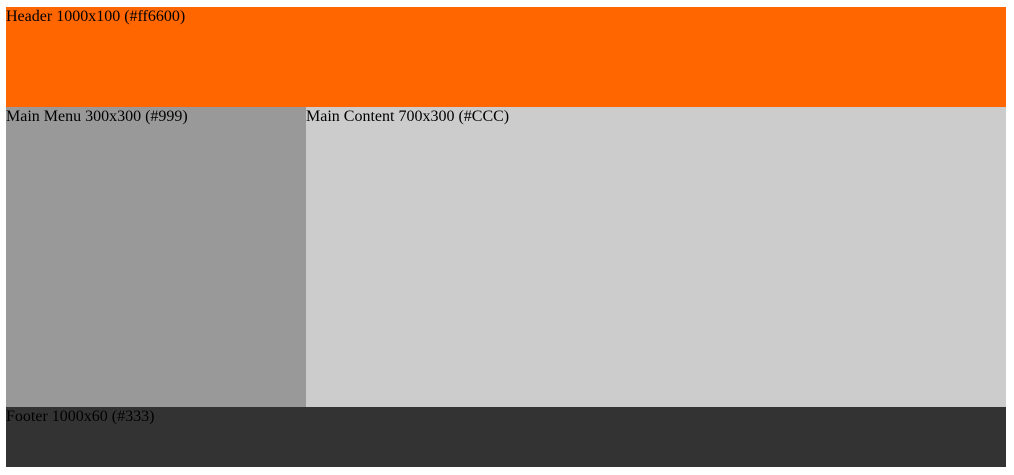 This screenshot has height=475, width=1014. What do you see at coordinates (97, 116) in the screenshot?
I see `main-menu-label: Main Menu 300x300 (#999)` at bounding box center [97, 116].